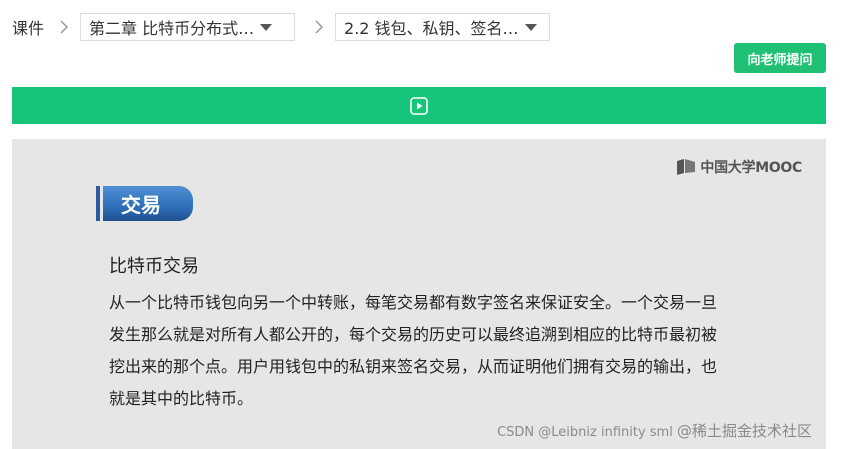 The image size is (864, 449). I want to click on play-icon, so click(419, 105).